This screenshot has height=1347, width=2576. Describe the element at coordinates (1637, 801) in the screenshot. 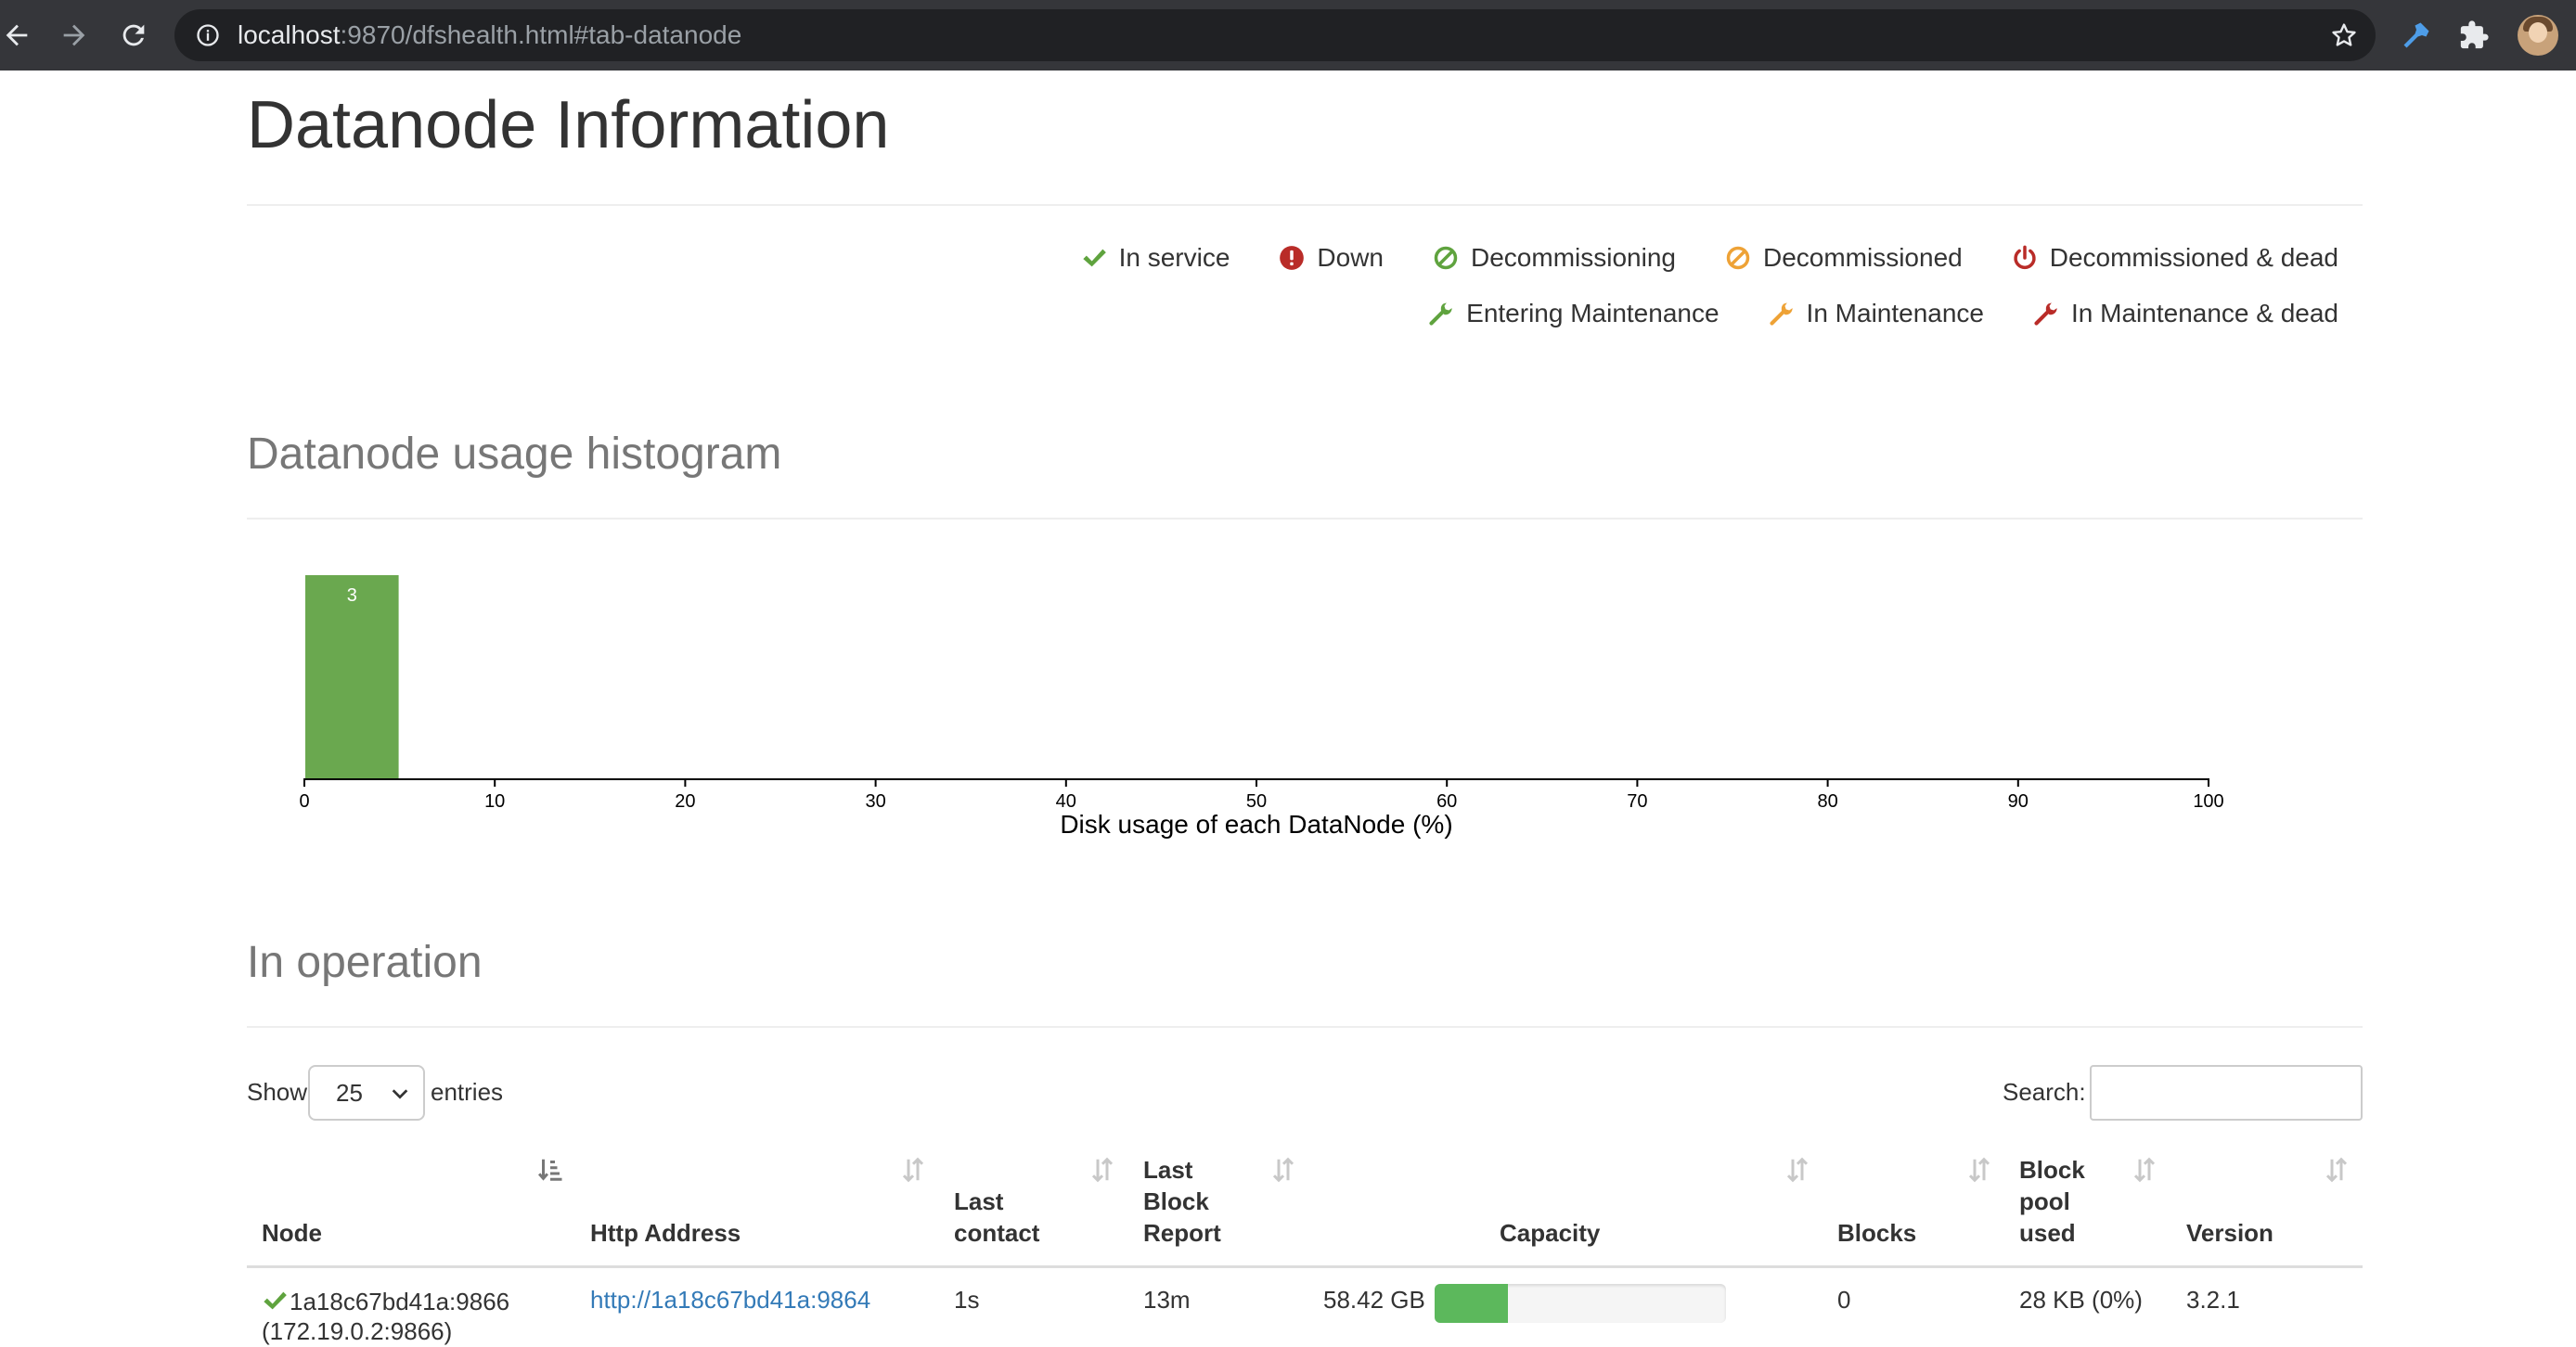

I see `x-axis-tick-label: 70` at that location.